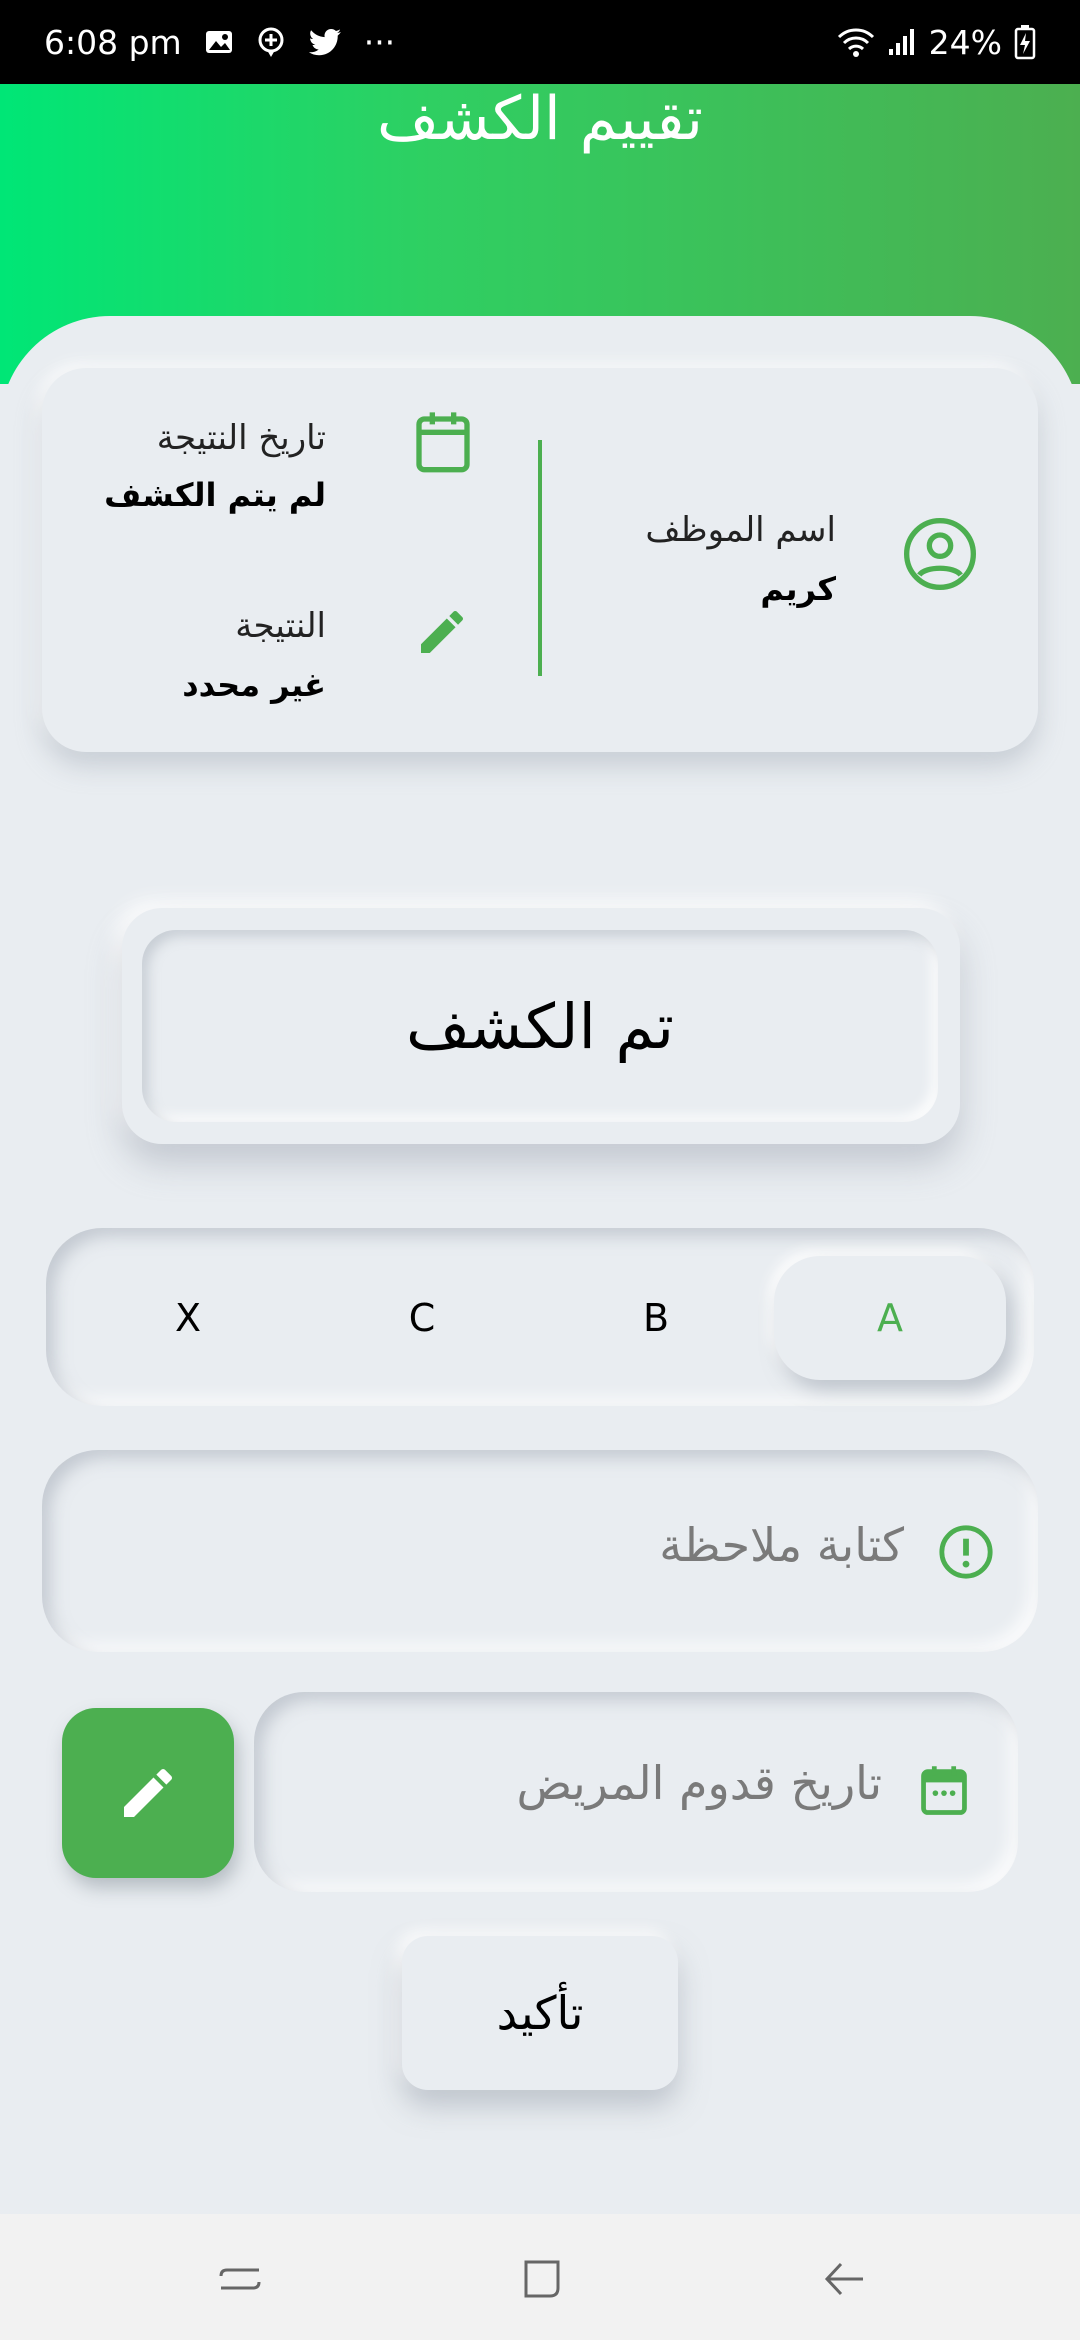 The image size is (1080, 2340). Describe the element at coordinates (240, 2279) in the screenshot. I see `recent-apps-icon` at that location.